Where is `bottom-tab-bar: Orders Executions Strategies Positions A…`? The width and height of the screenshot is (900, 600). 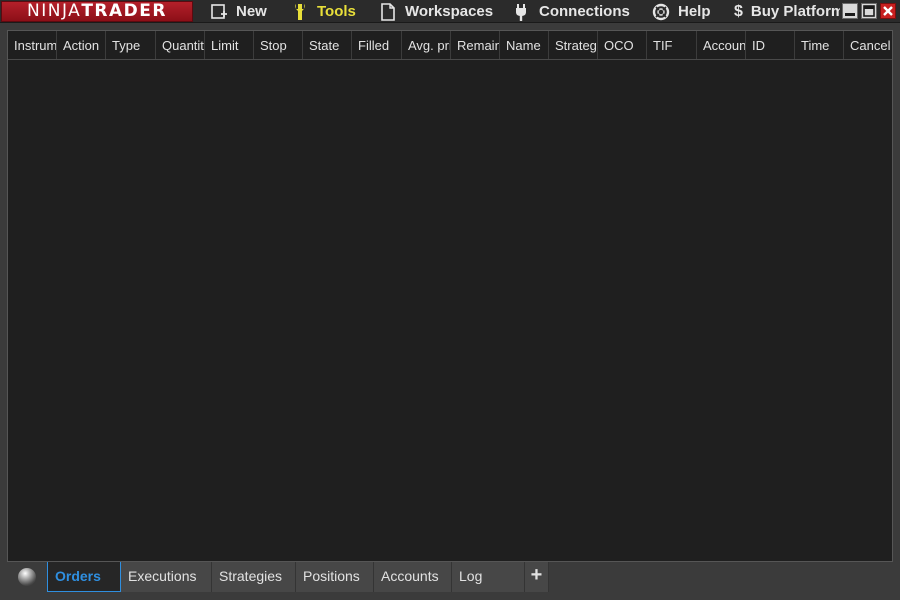
bottom-tab-bar: Orders Executions Strategies Positions A… is located at coordinates (450, 577).